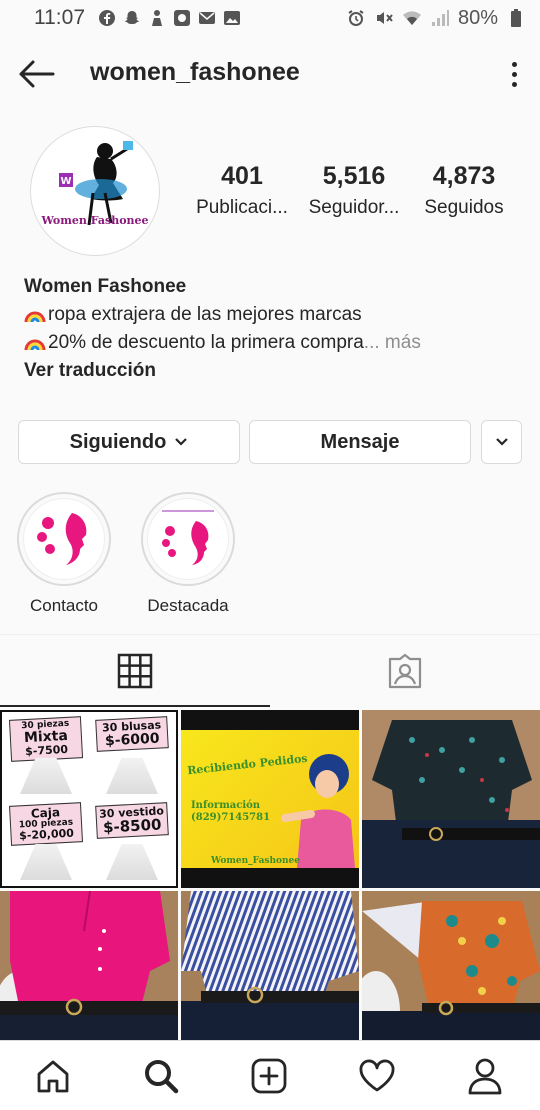 This screenshot has width=540, height=1110. I want to click on mute-icon, so click(384, 18).